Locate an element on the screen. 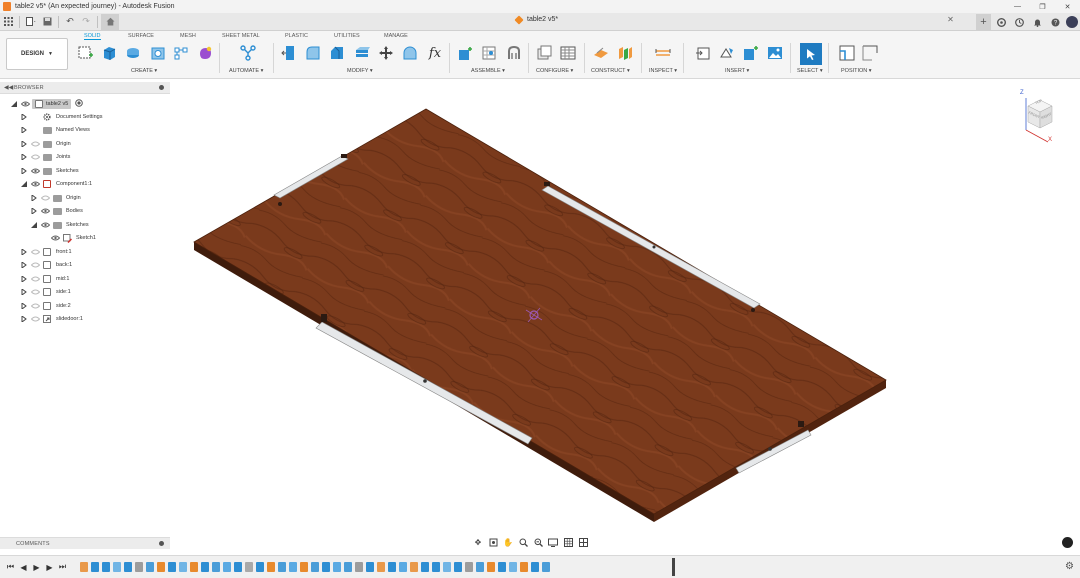 The height and width of the screenshot is (578, 1080). move-copy-icon is located at coordinates (386, 53).